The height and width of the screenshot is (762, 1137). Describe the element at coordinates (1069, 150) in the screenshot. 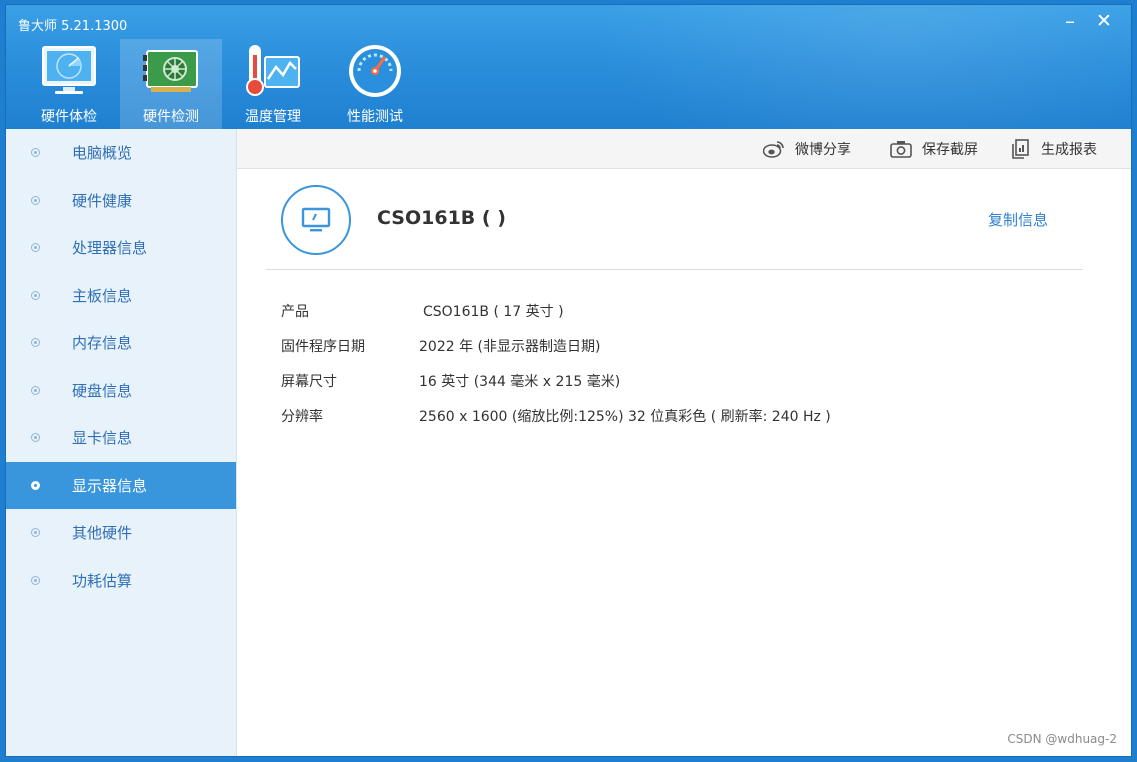

I see `generate-report-label: 生成报表` at that location.